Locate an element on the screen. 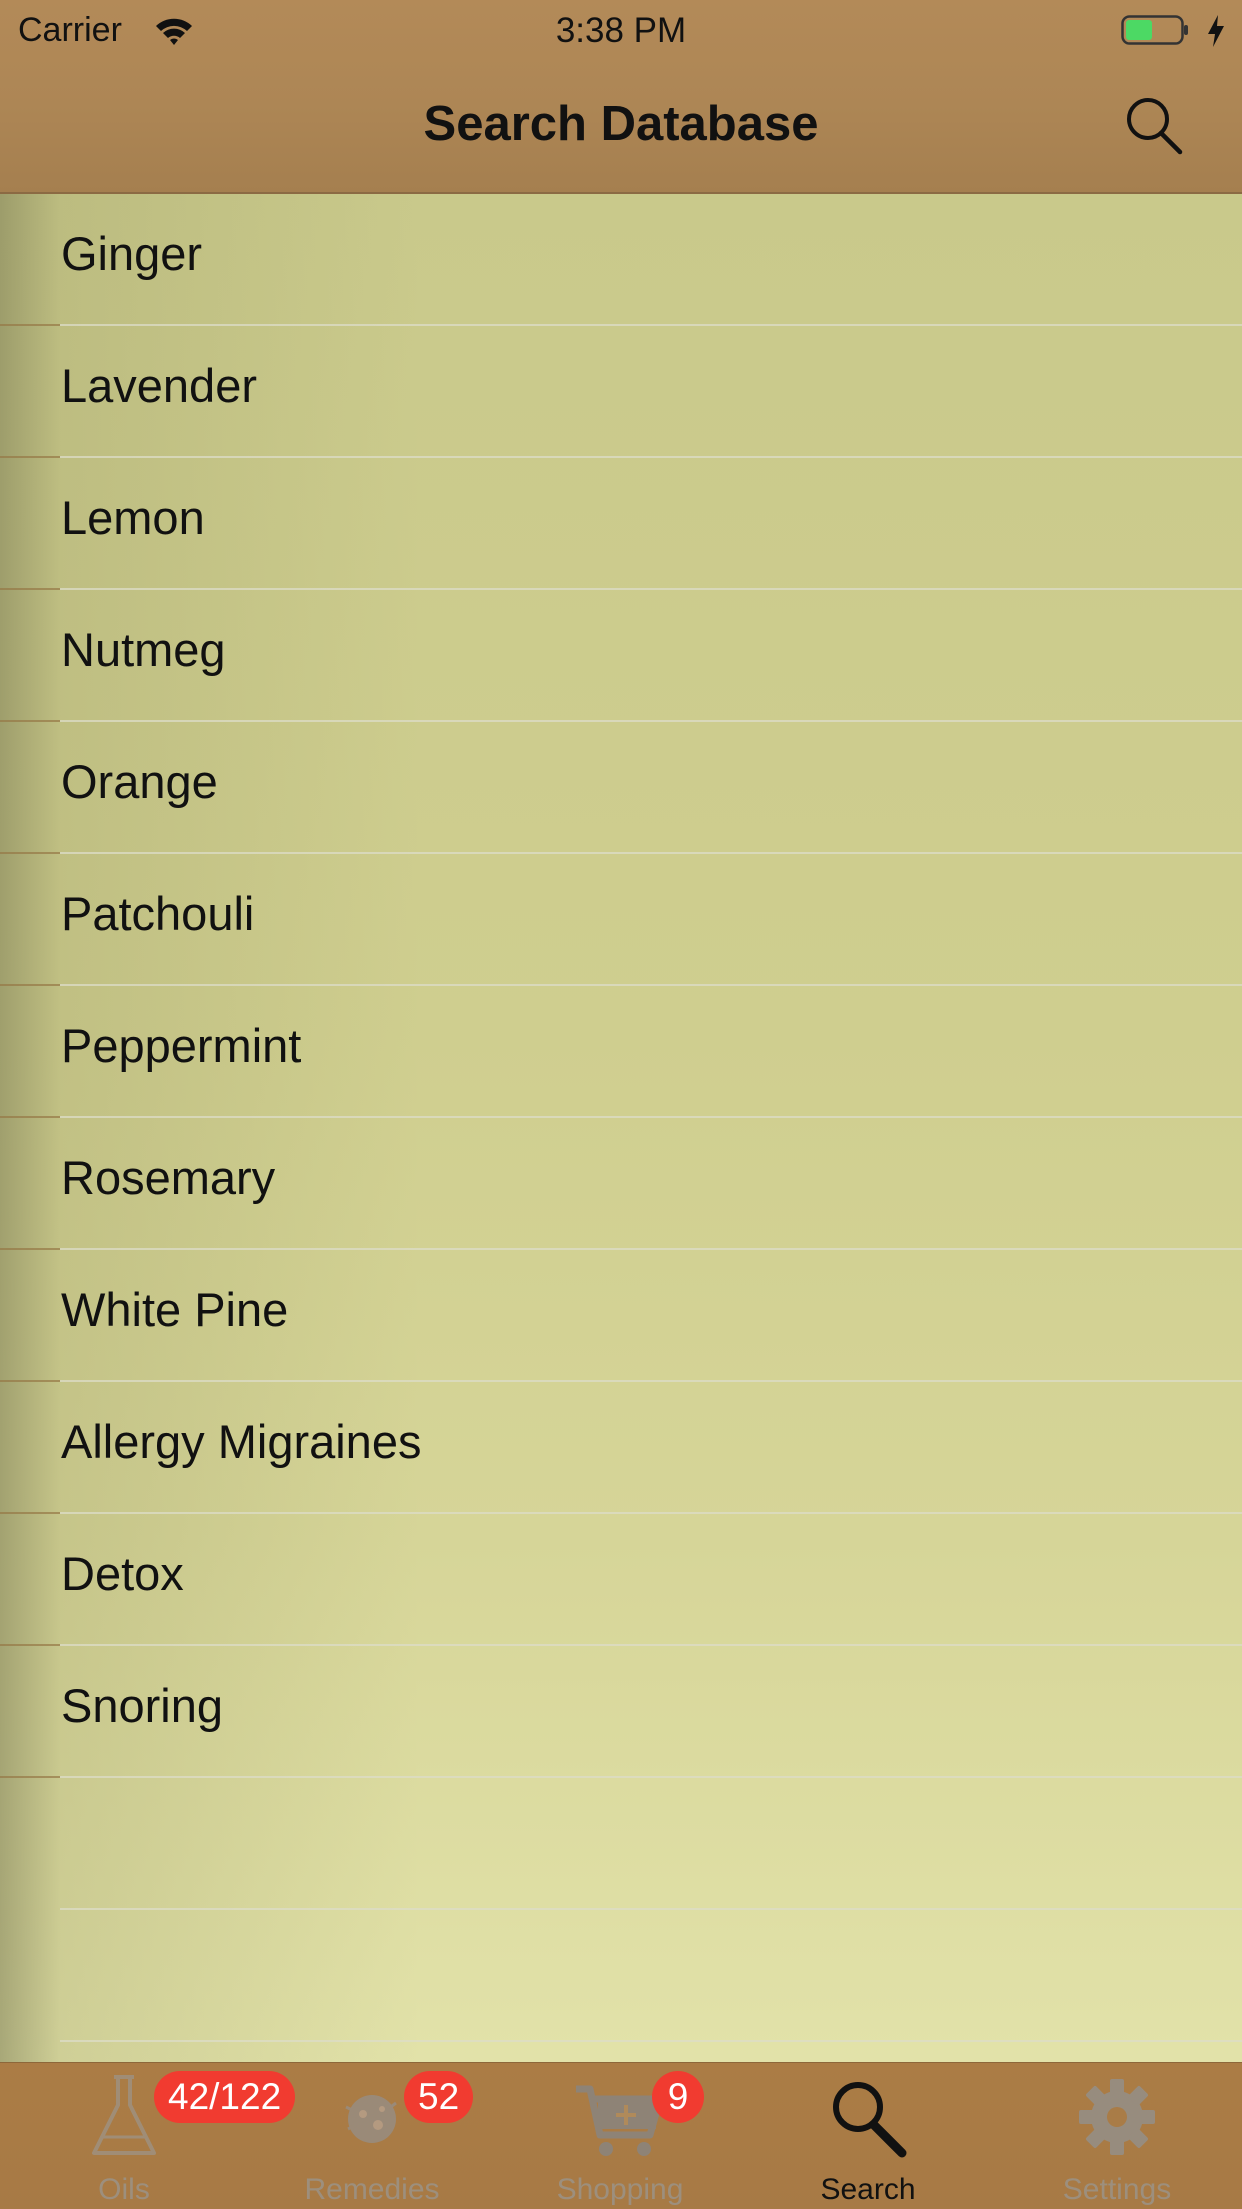 The image size is (1242, 2209). gear-icon is located at coordinates (1117, 2117).